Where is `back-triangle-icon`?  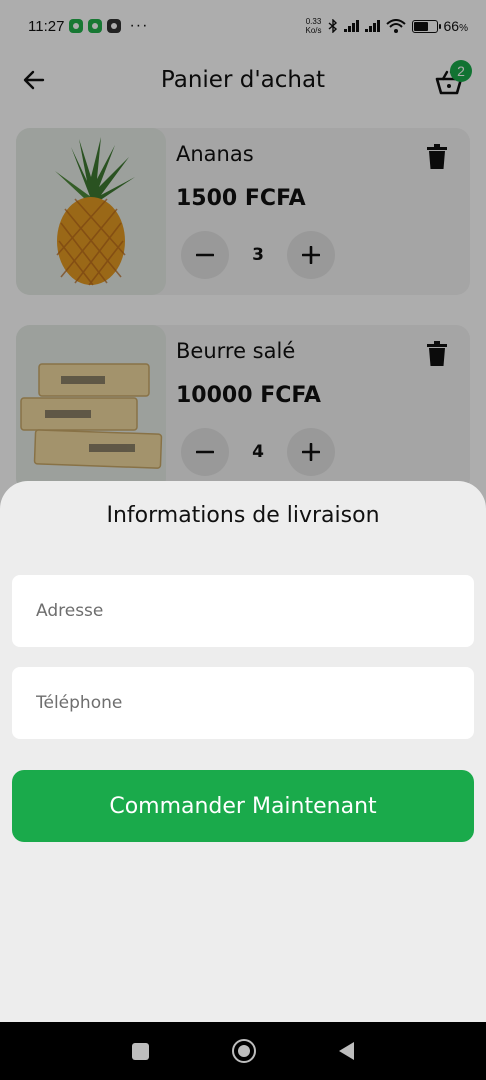
back-triangle-icon is located at coordinates (347, 1051).